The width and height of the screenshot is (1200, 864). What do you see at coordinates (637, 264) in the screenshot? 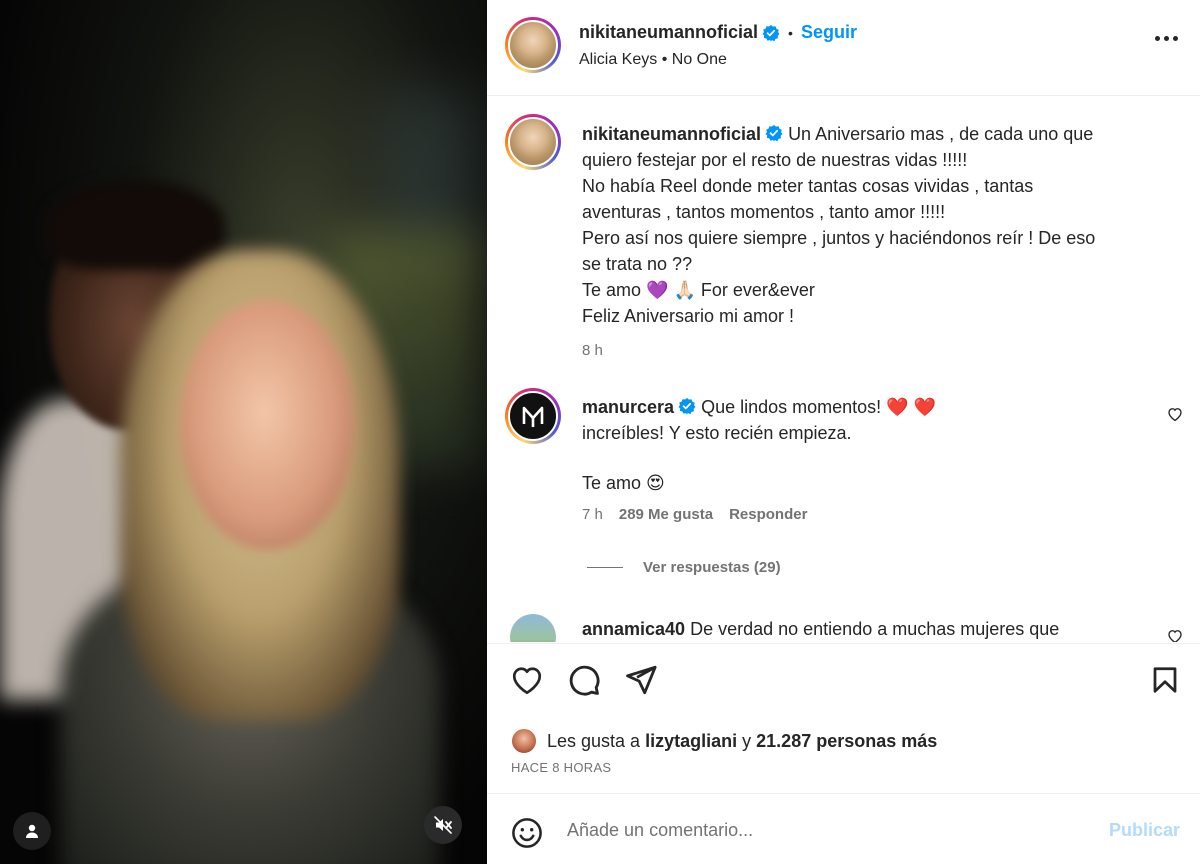
I see `caption-line: se trata no ??` at bounding box center [637, 264].